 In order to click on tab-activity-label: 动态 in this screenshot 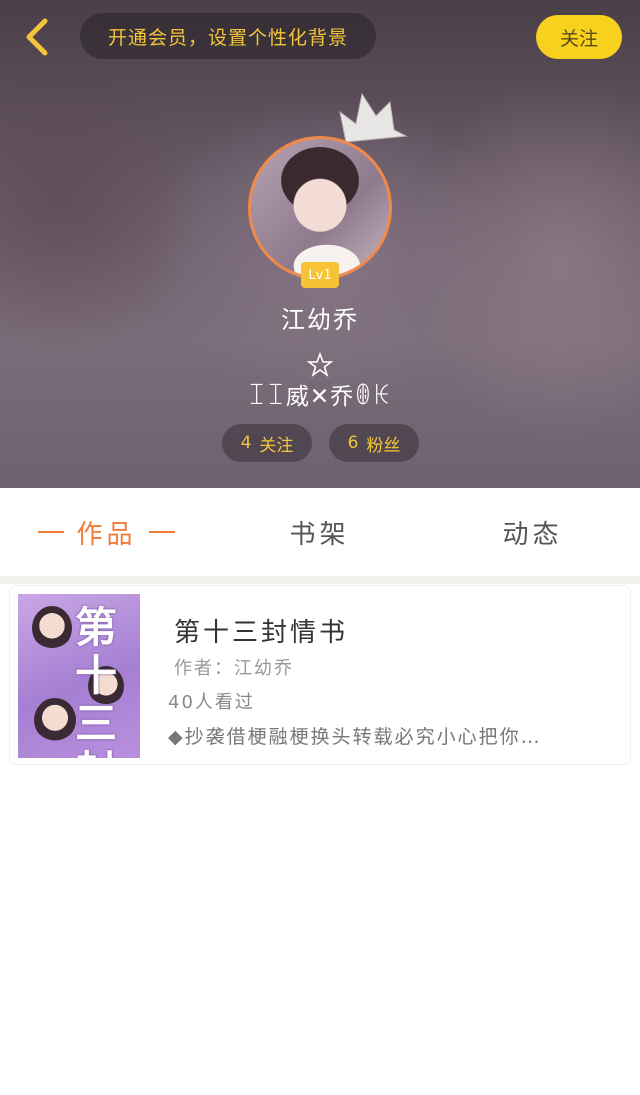, I will do `click(532, 534)`.